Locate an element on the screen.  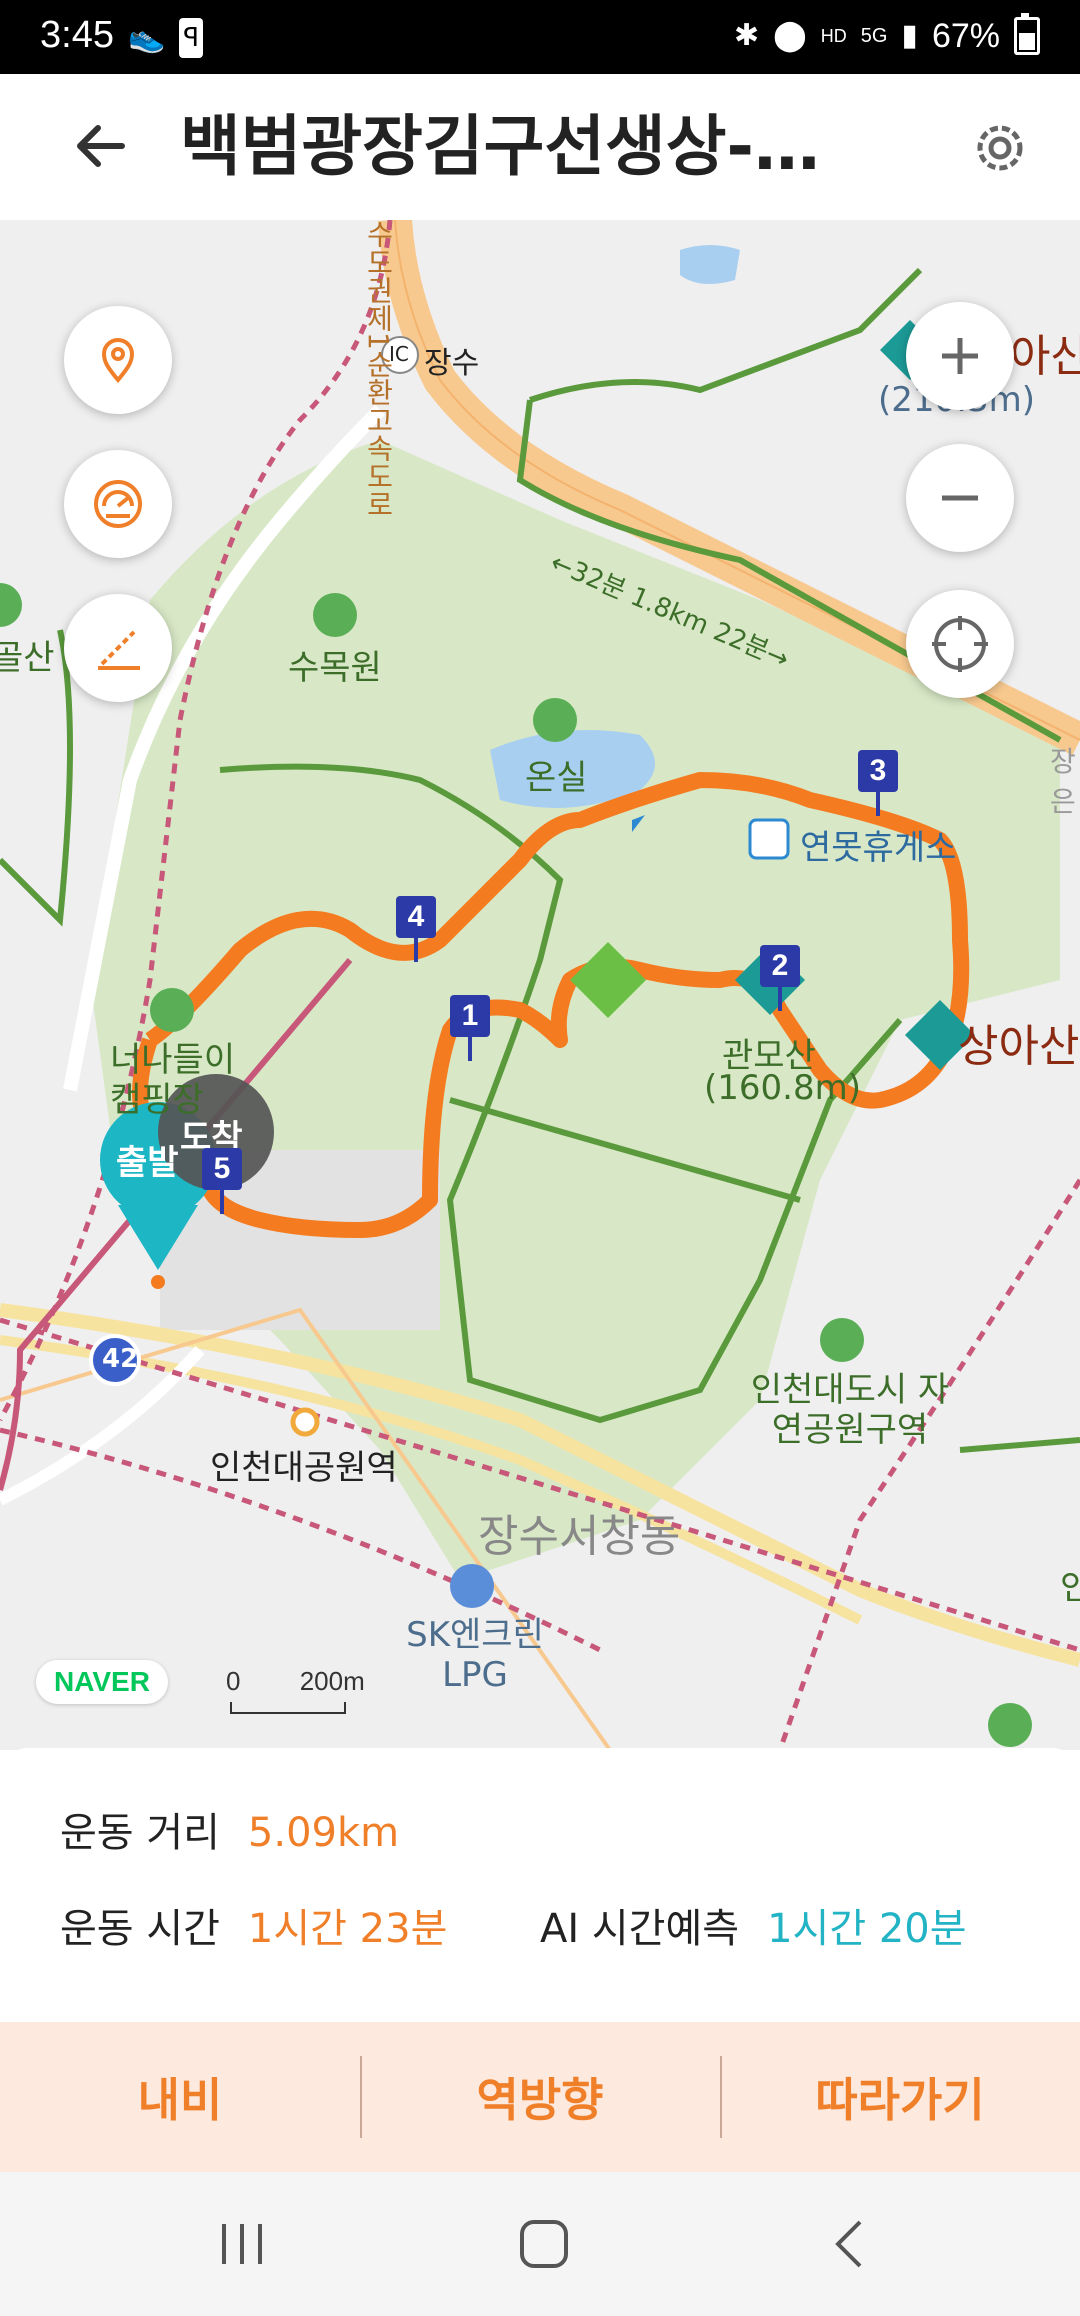
speedometer-icon is located at coordinates (118, 504).